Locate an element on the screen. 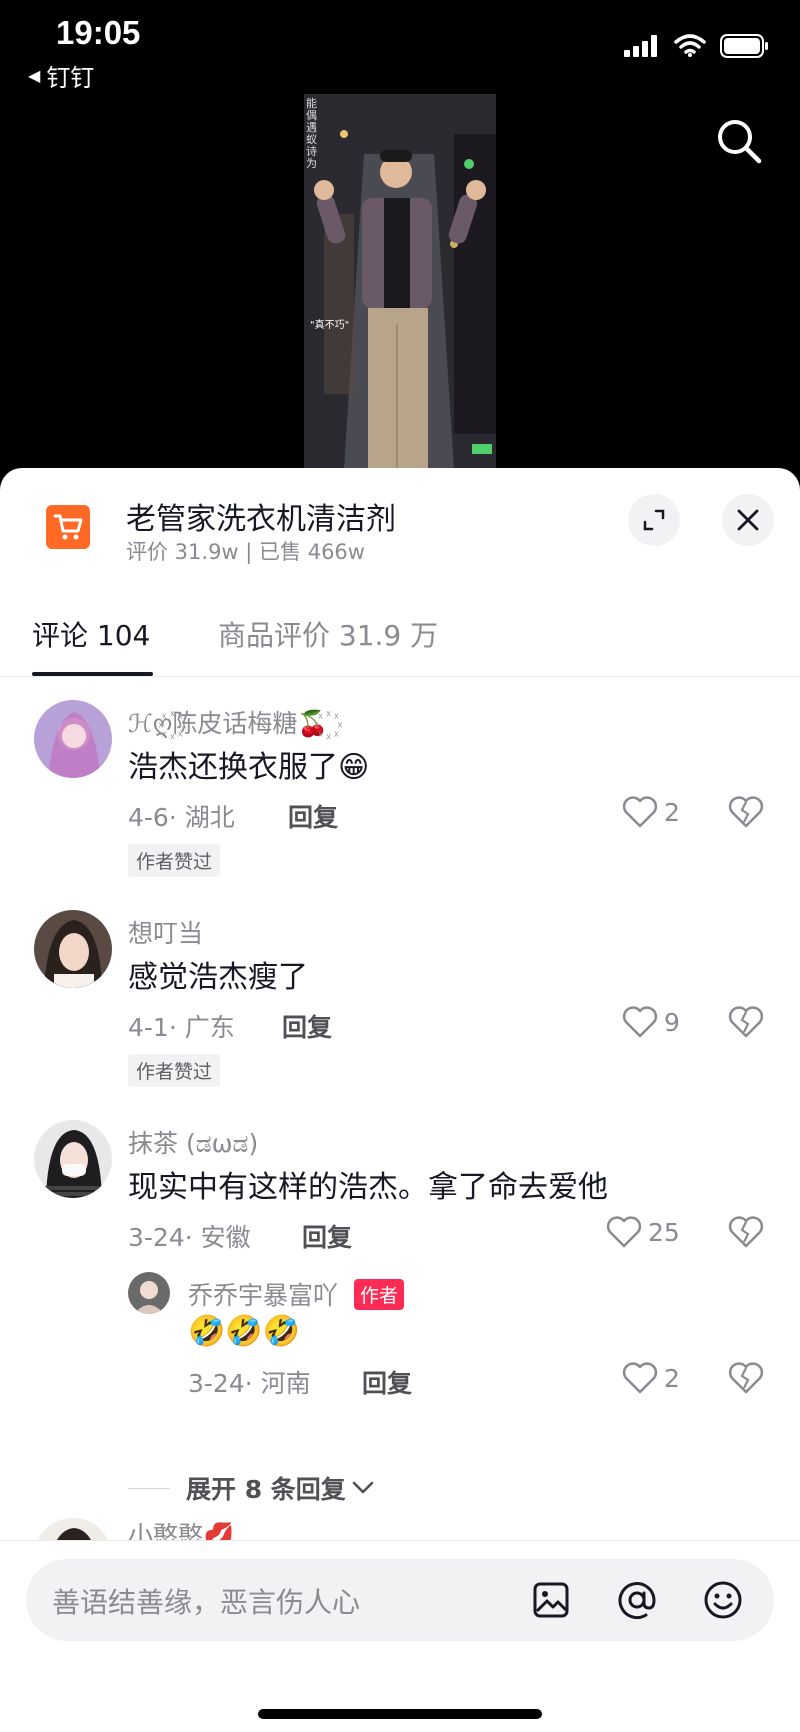 Image resolution: width=800 pixels, height=1732 pixels. like-button: 25 is located at coordinates (643, 1232).